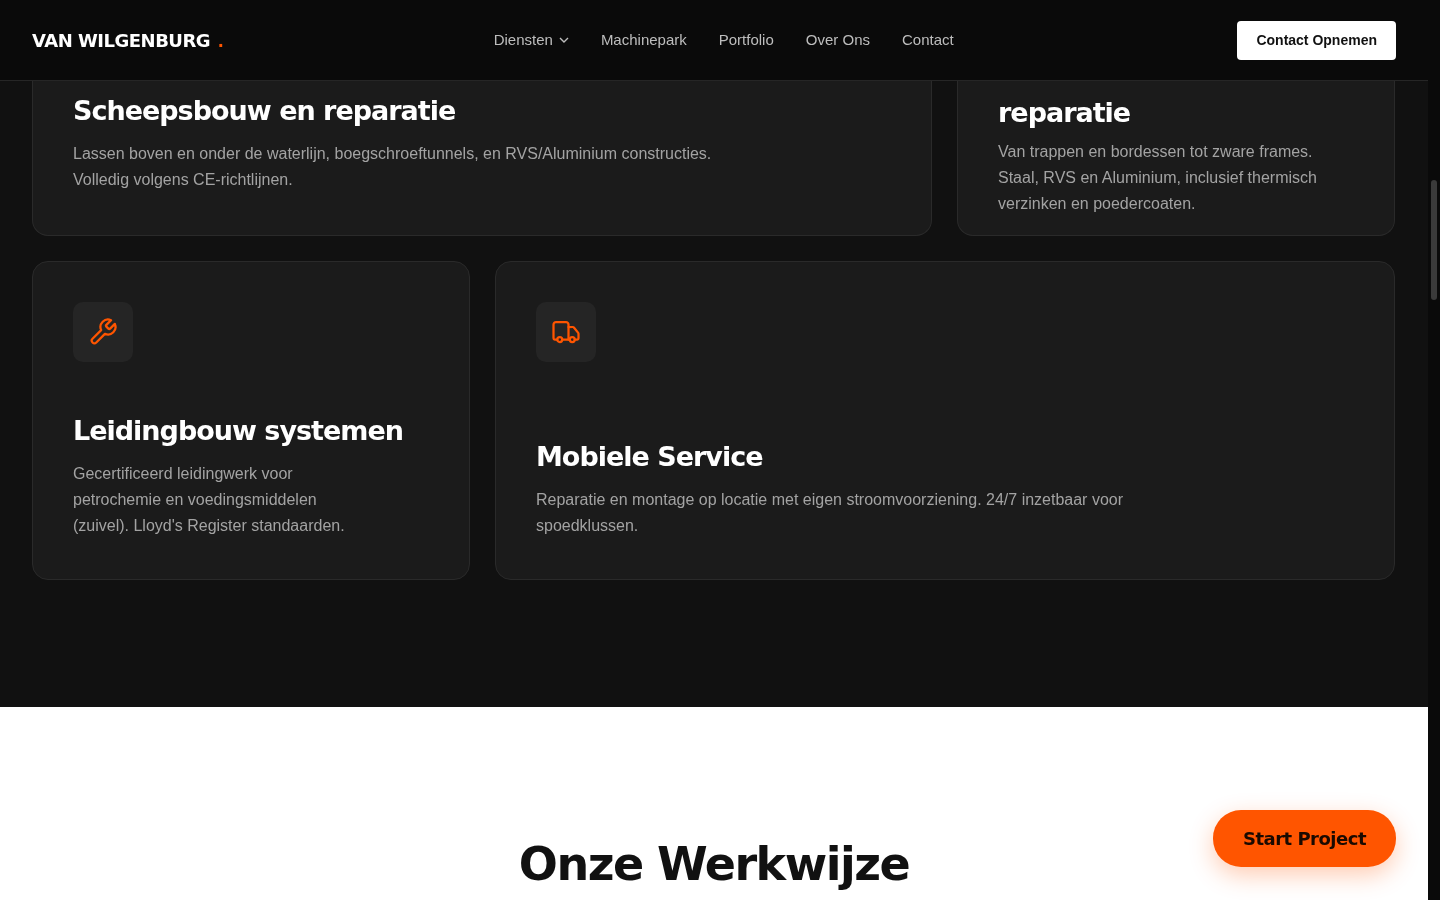  What do you see at coordinates (103, 332) in the screenshot?
I see `wrench-icon` at bounding box center [103, 332].